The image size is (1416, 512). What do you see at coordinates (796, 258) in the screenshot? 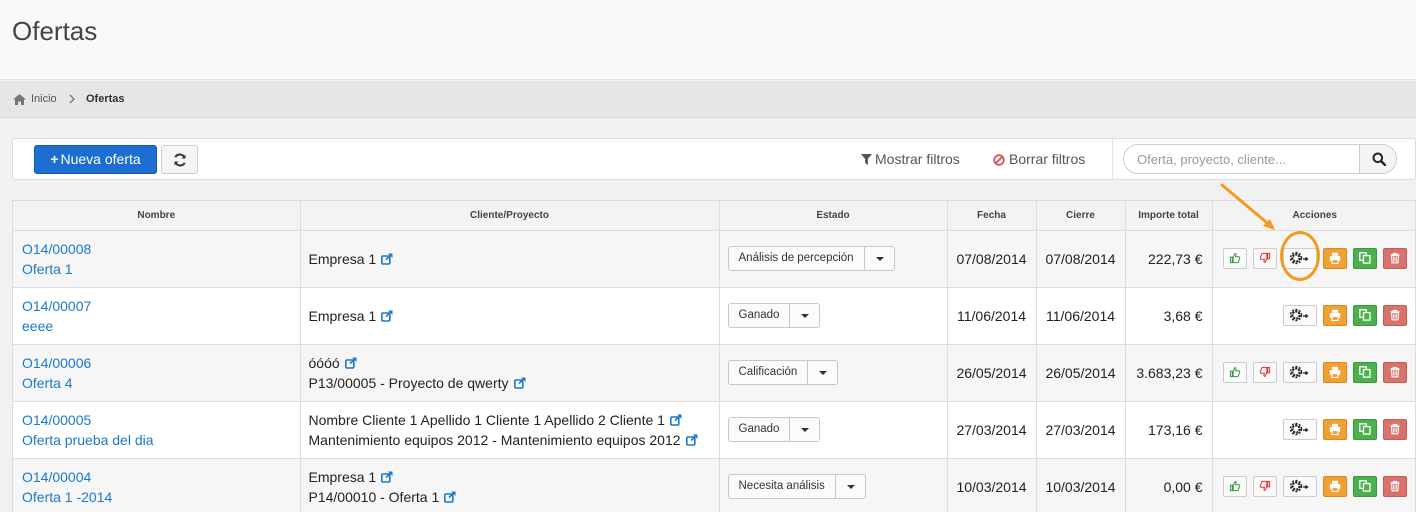
I see `status-label: Análisis de percepción` at bounding box center [796, 258].